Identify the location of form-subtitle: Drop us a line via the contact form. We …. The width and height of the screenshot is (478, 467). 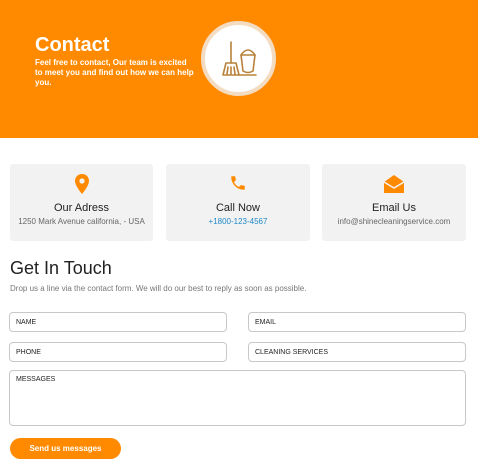
(158, 288).